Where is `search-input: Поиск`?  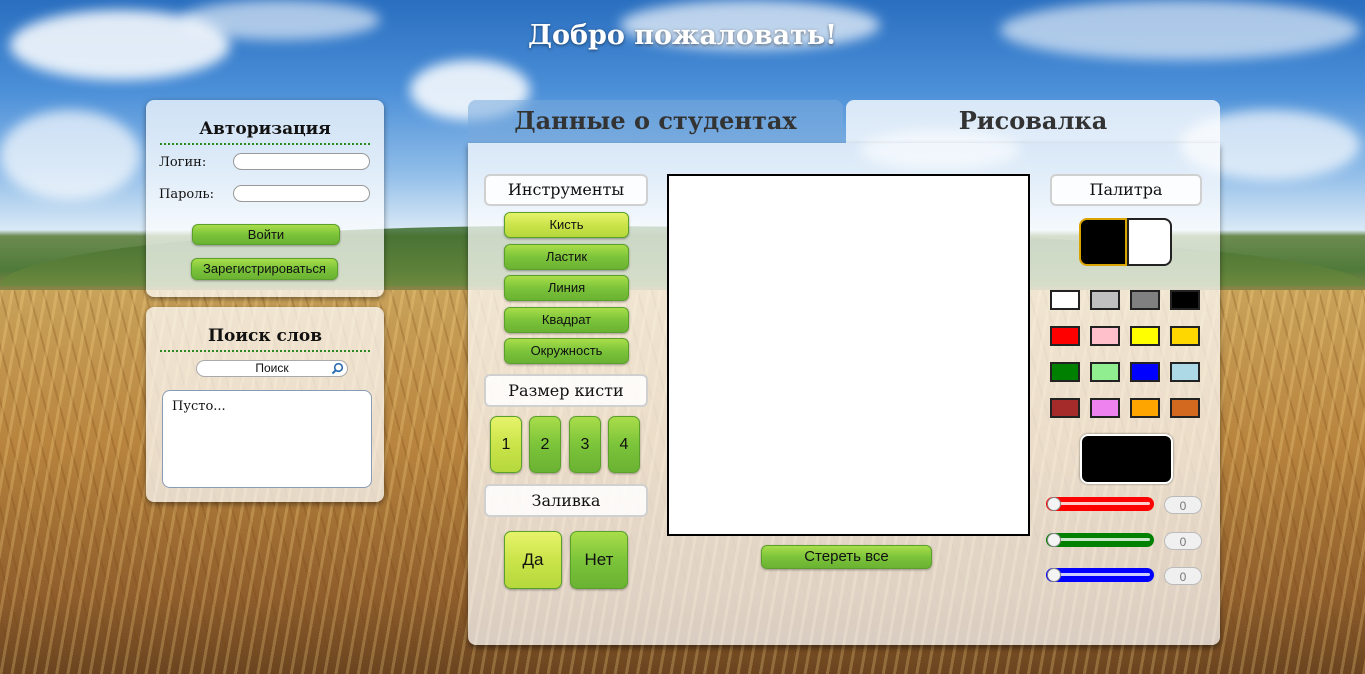 search-input: Поиск is located at coordinates (272, 368).